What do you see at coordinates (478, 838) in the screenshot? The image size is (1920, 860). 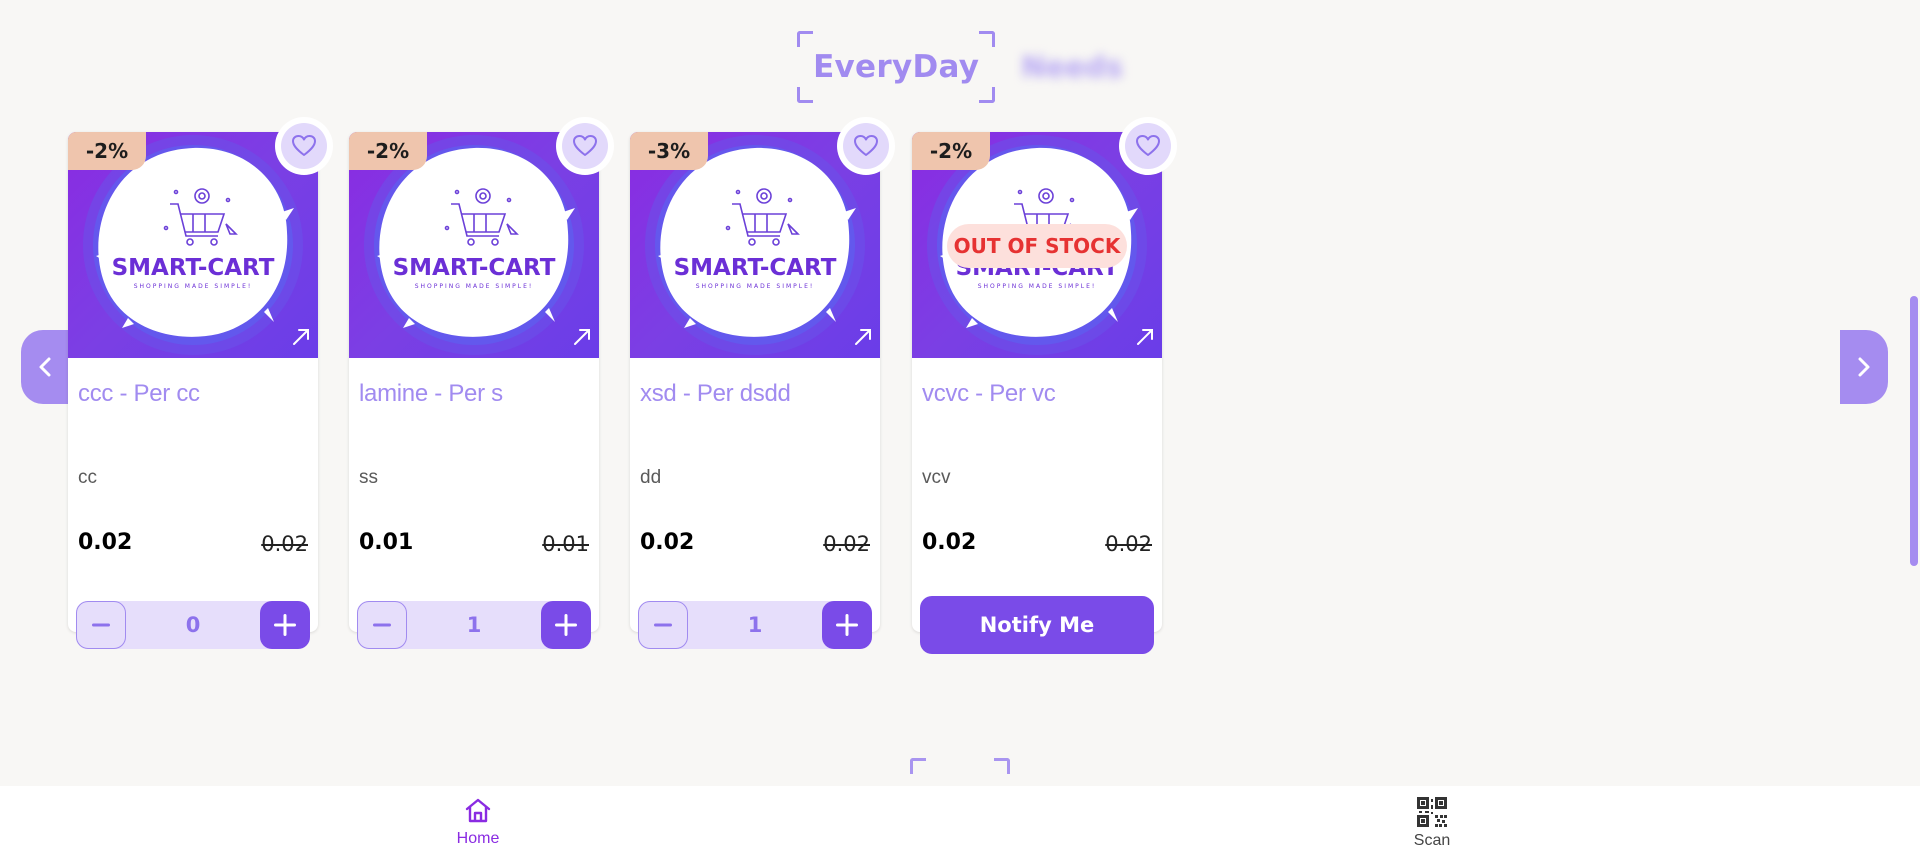 I see `nav-home-label: Home` at bounding box center [478, 838].